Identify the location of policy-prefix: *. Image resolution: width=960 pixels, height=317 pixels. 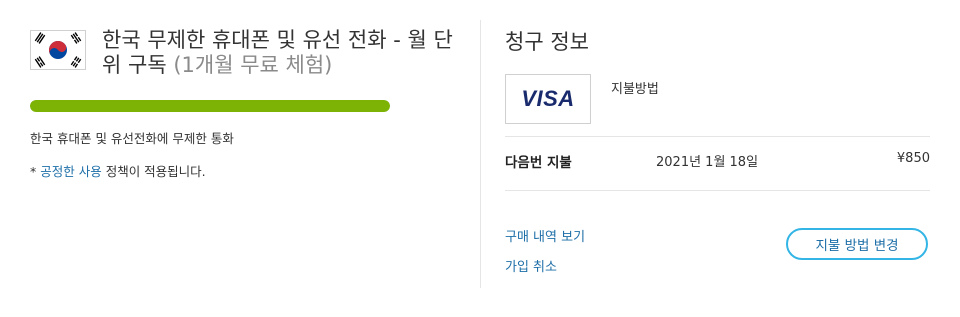
(35, 171).